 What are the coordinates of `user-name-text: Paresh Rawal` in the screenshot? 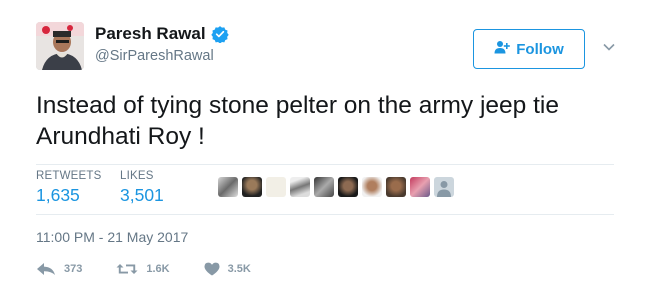 It's located at (150, 33).